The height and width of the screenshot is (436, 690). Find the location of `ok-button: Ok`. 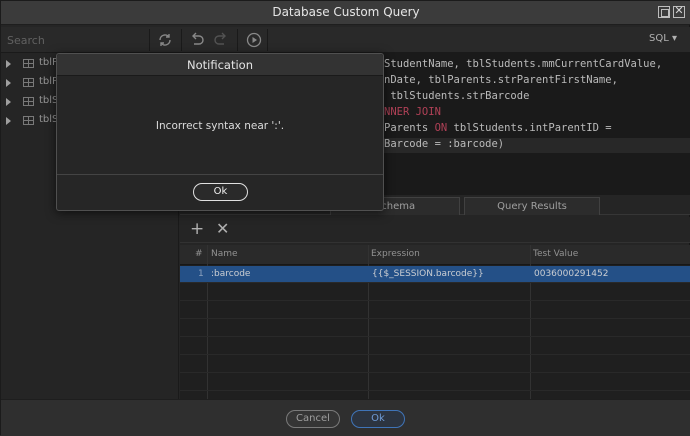

ok-button: Ok is located at coordinates (378, 419).